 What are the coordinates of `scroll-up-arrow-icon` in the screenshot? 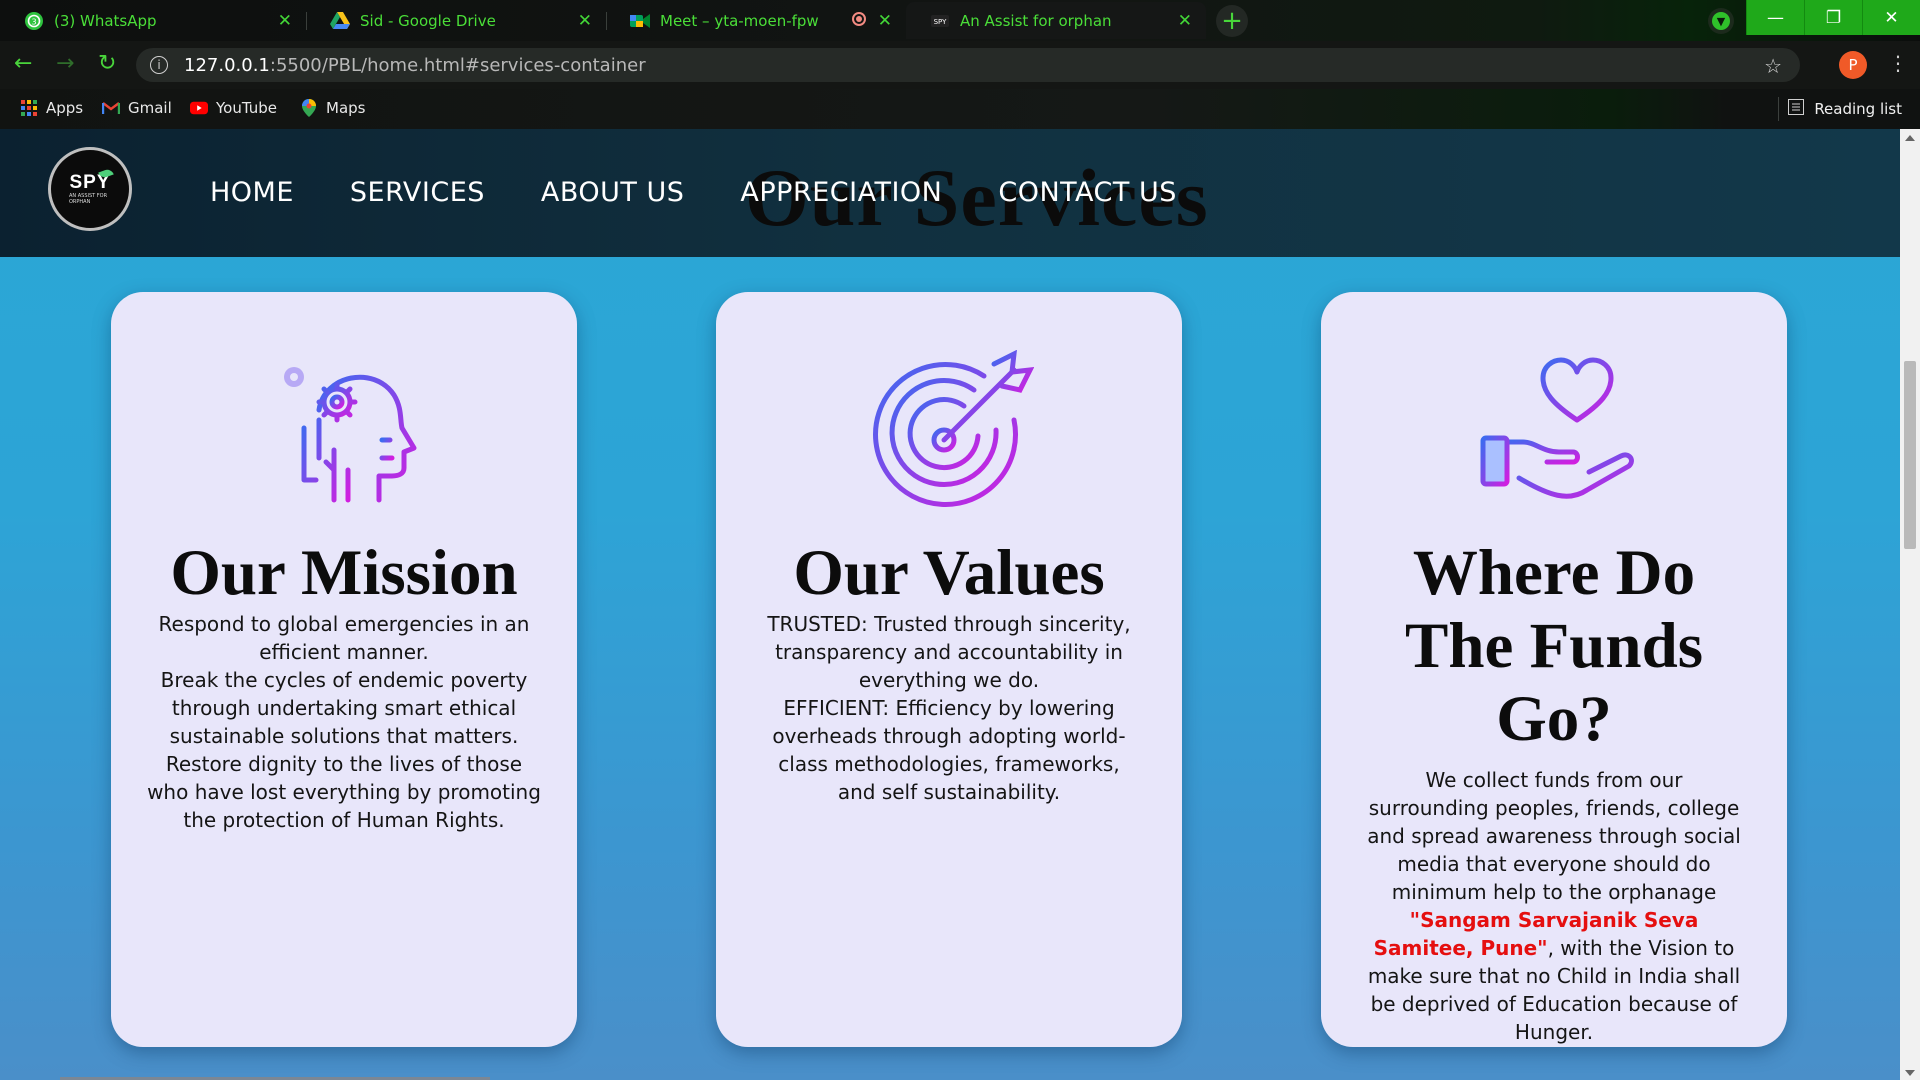 It's located at (1910, 138).